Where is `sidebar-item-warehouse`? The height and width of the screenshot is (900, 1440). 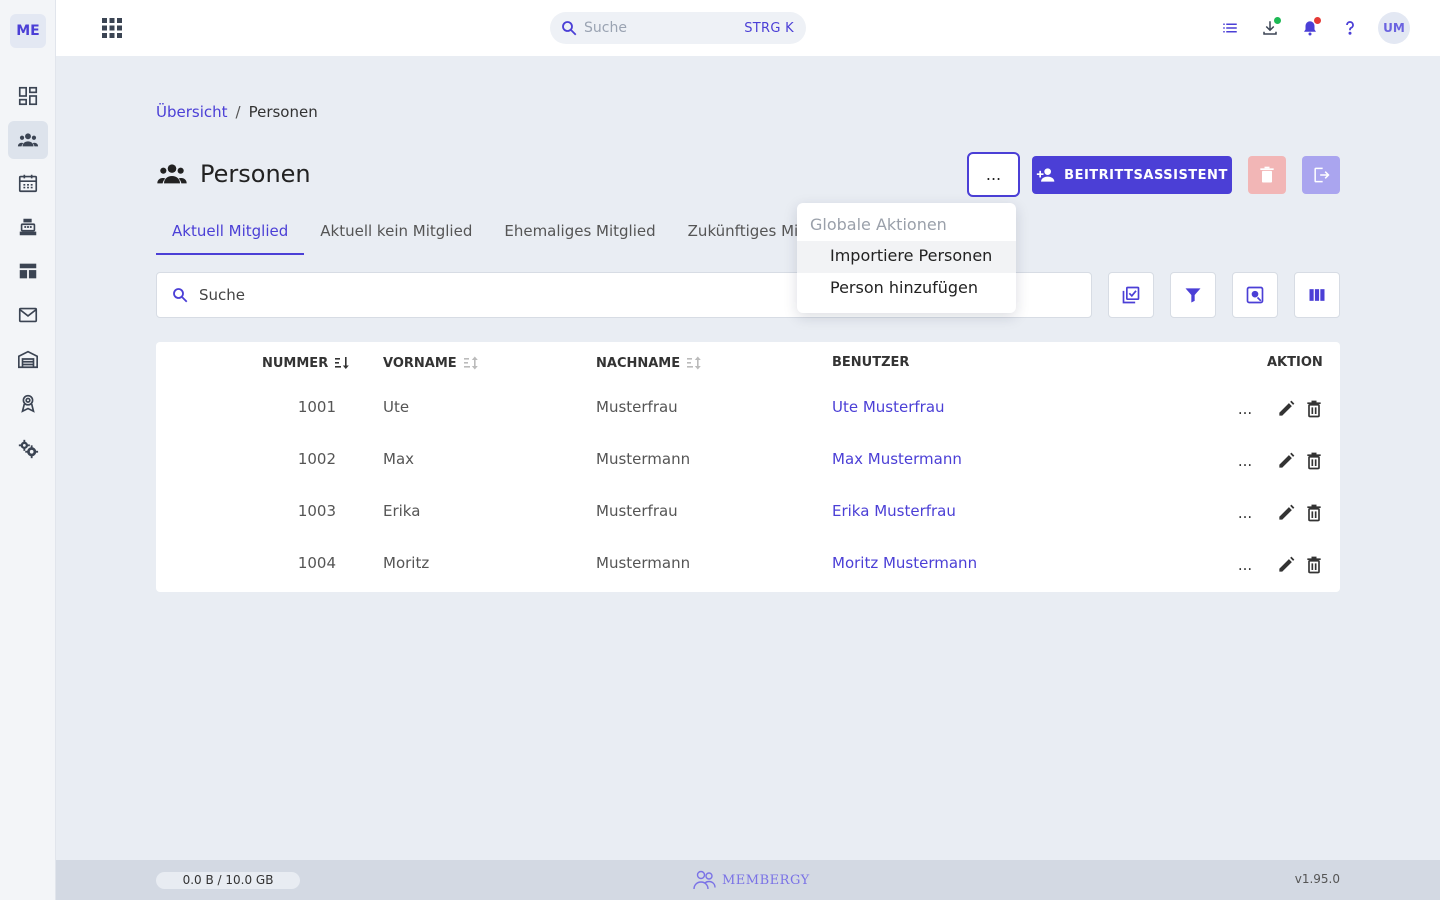 sidebar-item-warehouse is located at coordinates (28, 359).